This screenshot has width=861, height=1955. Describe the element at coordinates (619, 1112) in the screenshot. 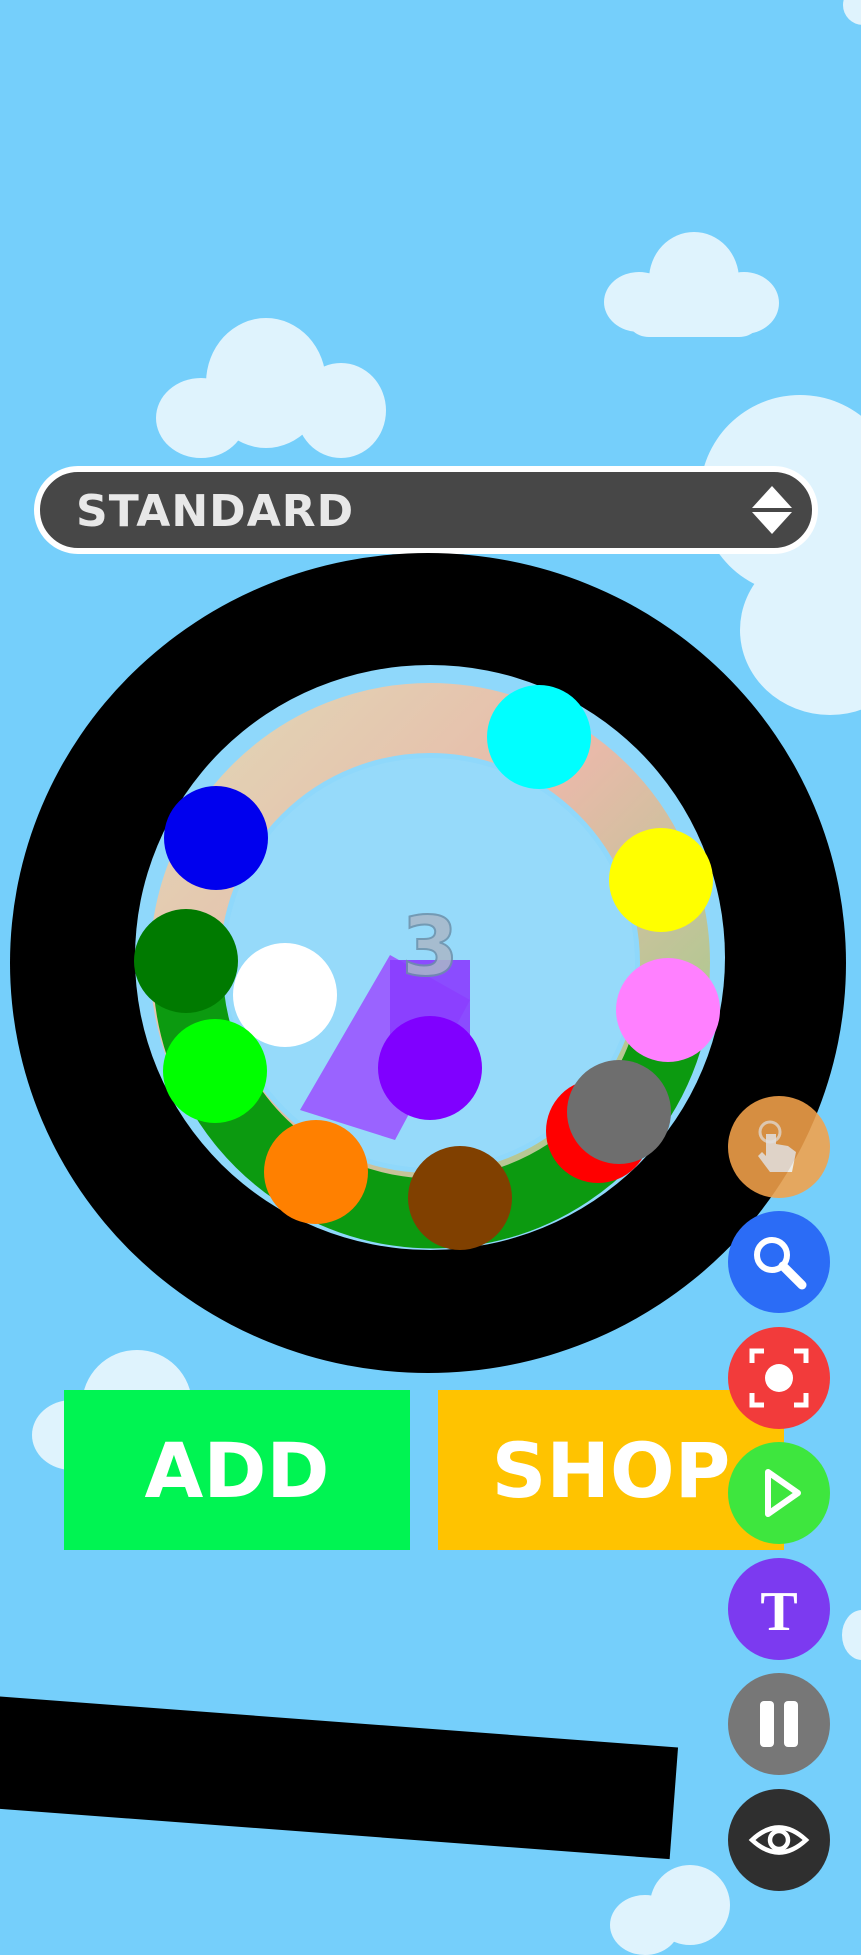

I see `ball-gray` at that location.